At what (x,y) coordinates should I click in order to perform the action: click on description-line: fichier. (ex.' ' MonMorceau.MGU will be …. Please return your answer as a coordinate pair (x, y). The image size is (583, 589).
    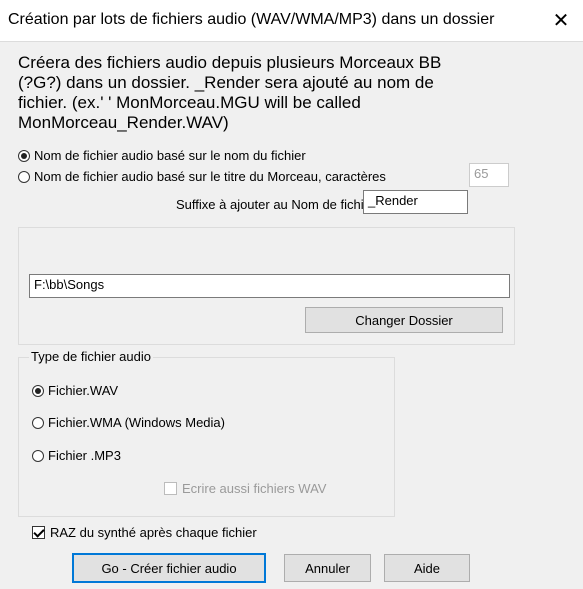
    Looking at the image, I should click on (189, 102).